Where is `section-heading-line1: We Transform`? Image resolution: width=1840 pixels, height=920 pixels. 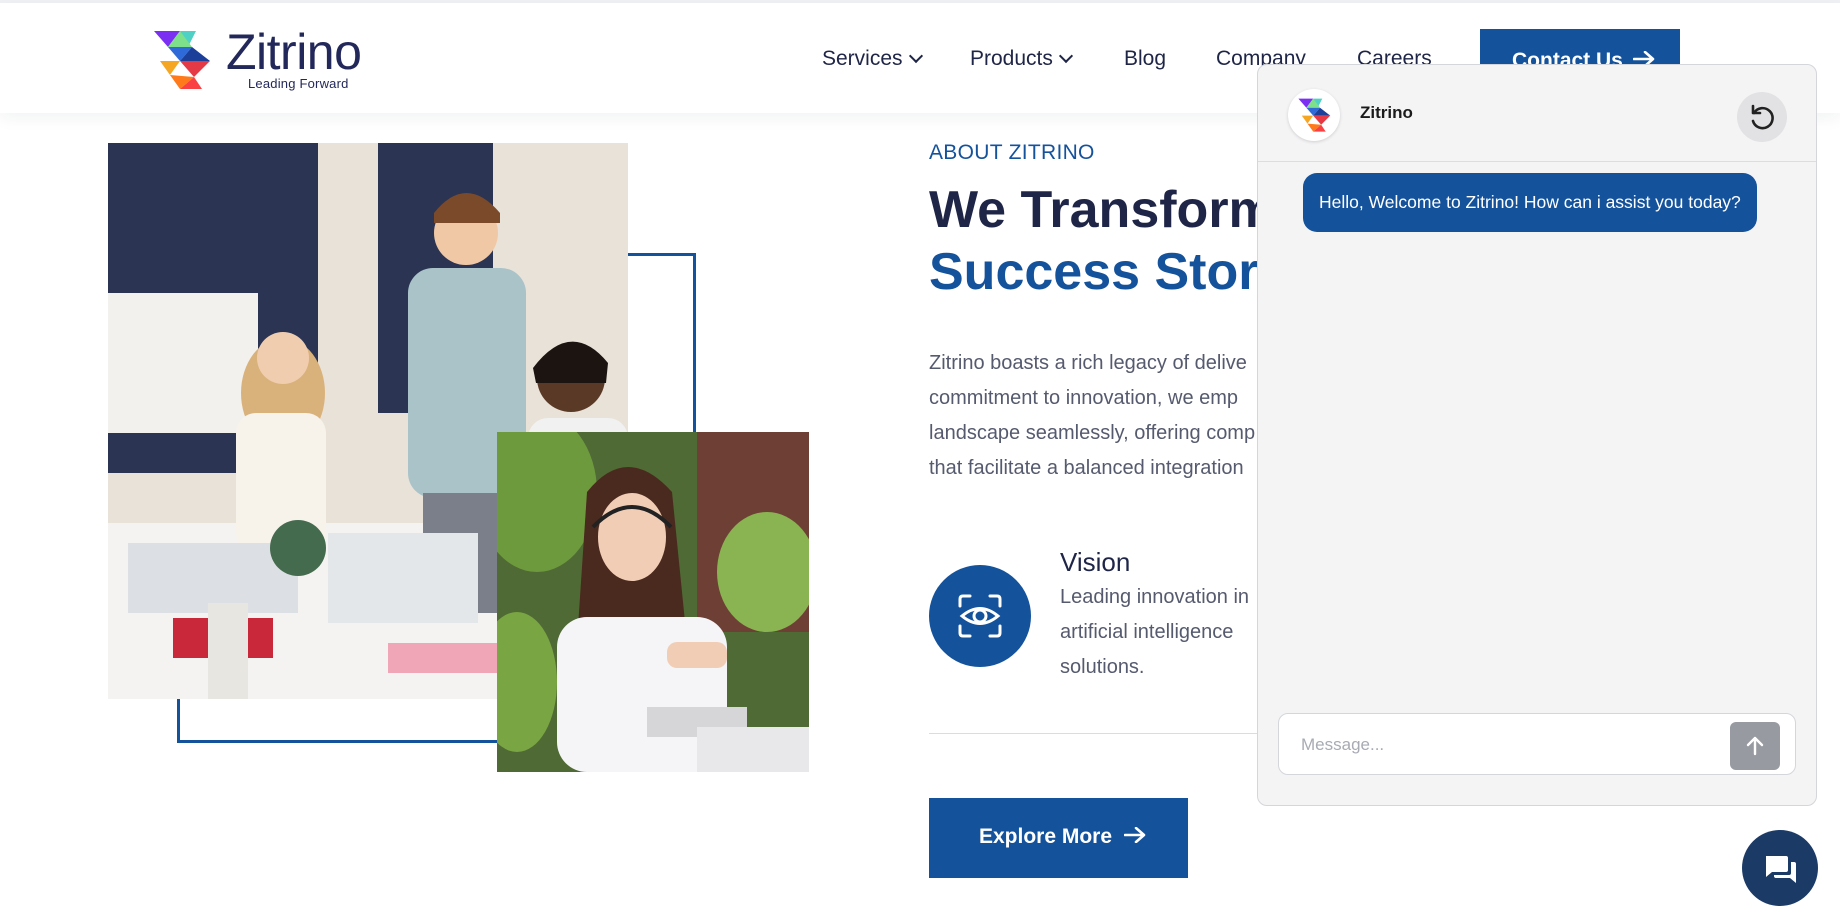 section-heading-line1: We Transform is located at coordinates (1102, 210).